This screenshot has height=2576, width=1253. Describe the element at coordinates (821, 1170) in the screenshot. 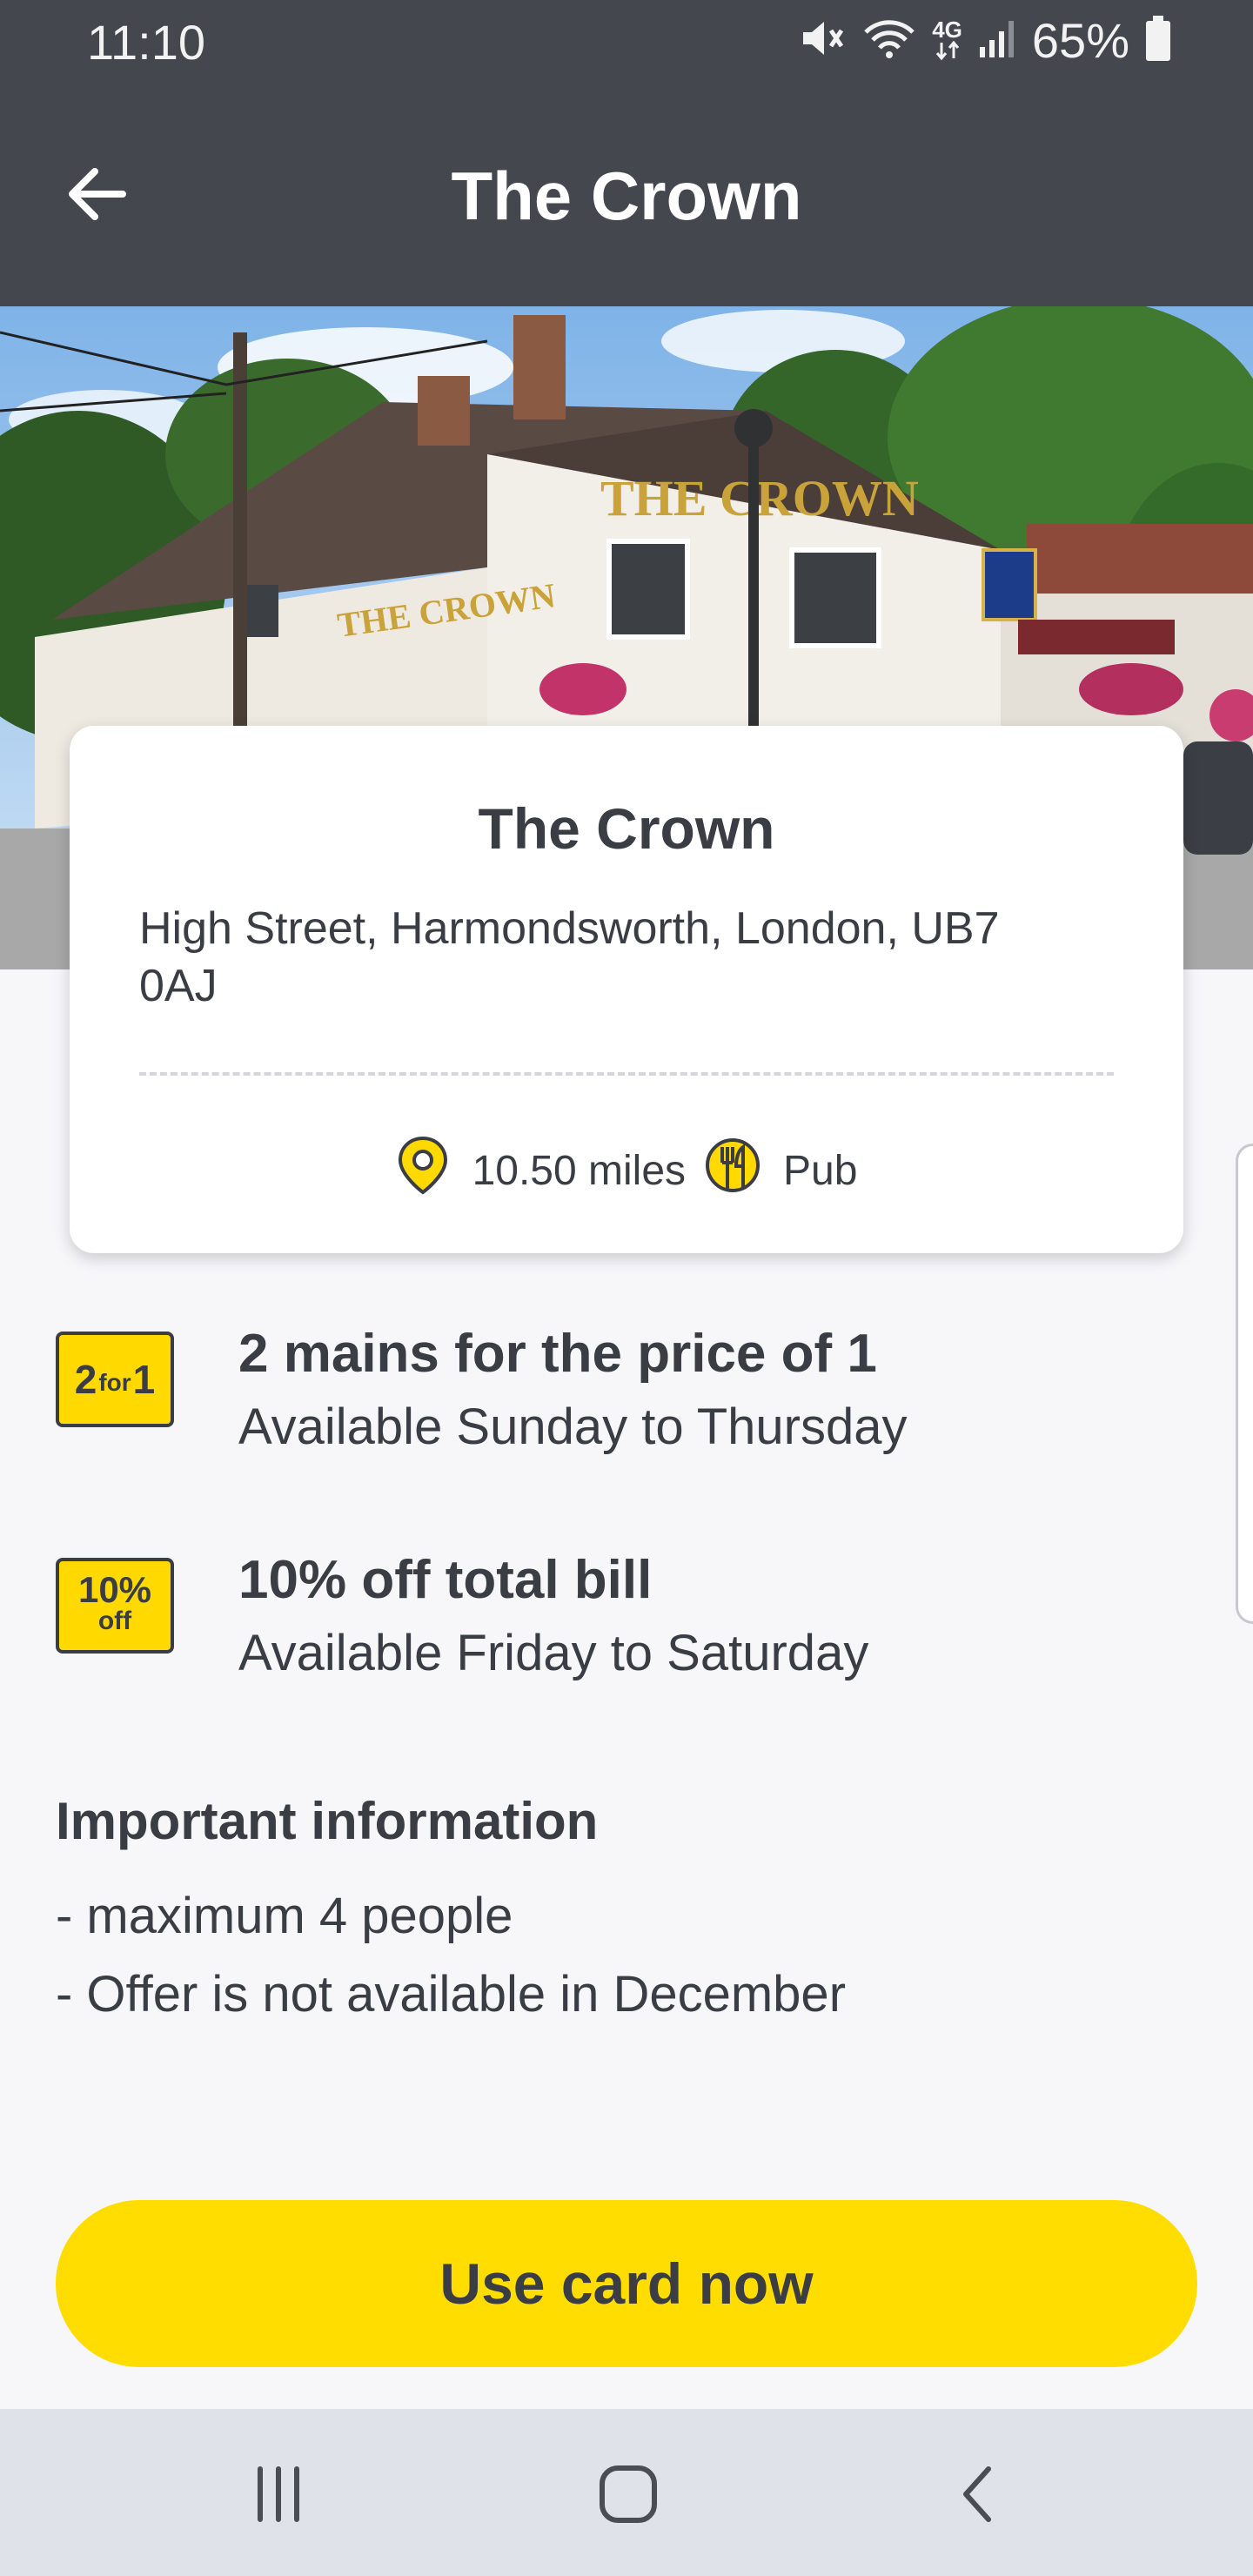

I see `category-text: Pub` at that location.